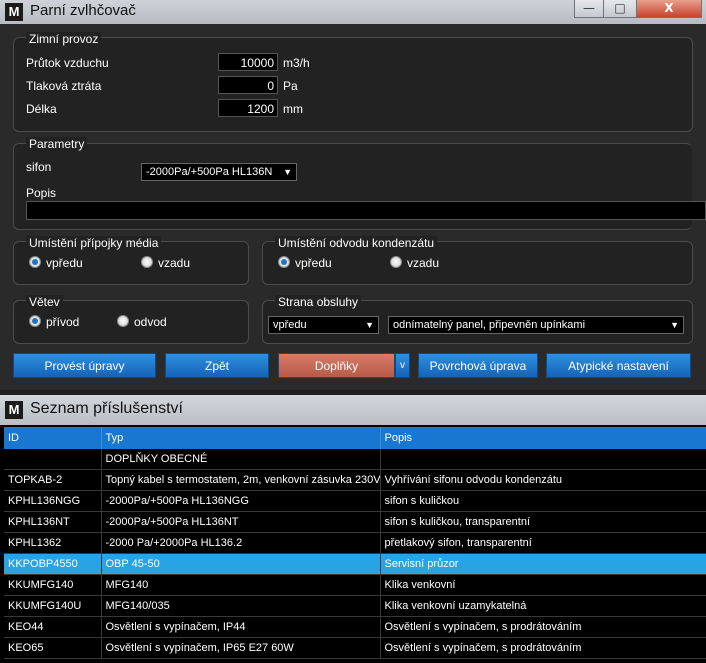 The width and height of the screenshot is (706, 663). What do you see at coordinates (313, 263) in the screenshot?
I see `condensate-front-label: vpředu` at bounding box center [313, 263].